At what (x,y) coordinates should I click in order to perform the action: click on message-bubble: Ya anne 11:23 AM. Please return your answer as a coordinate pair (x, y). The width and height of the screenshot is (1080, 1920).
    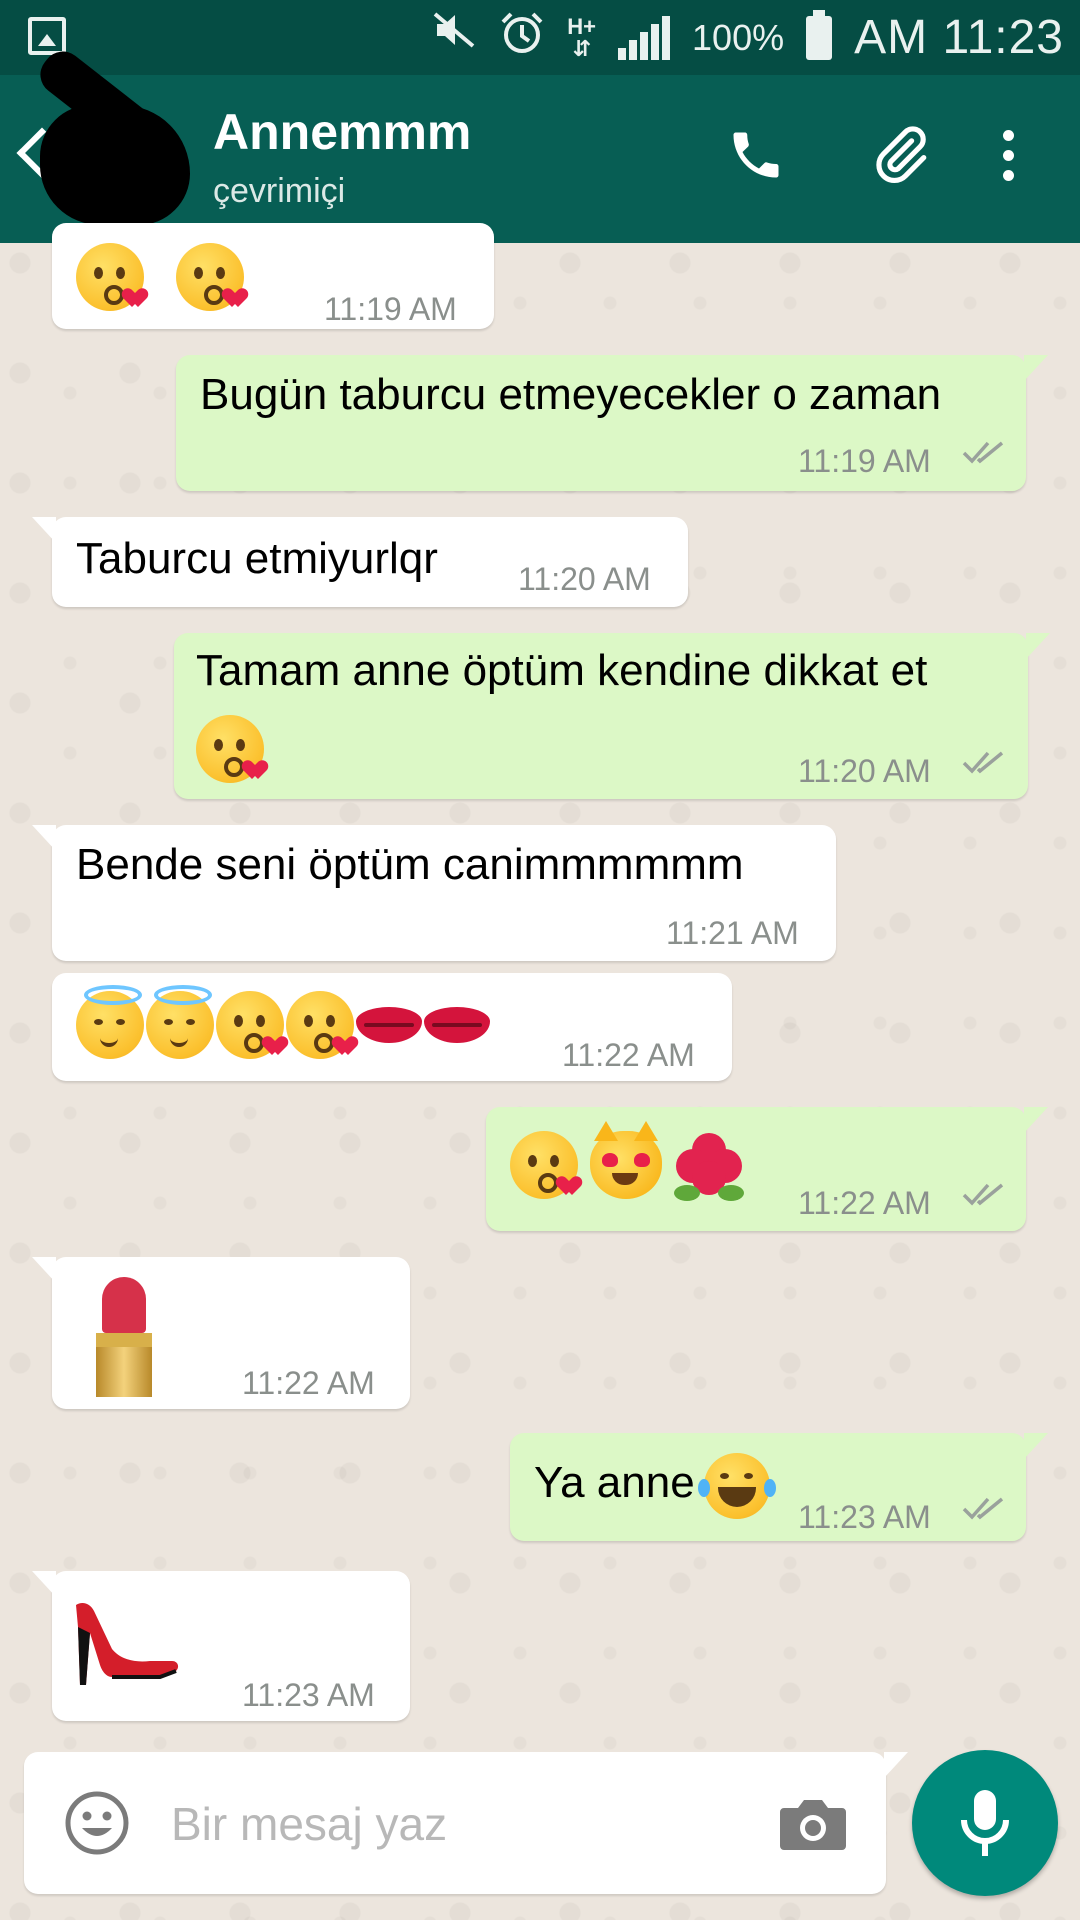
    Looking at the image, I should click on (779, 1487).